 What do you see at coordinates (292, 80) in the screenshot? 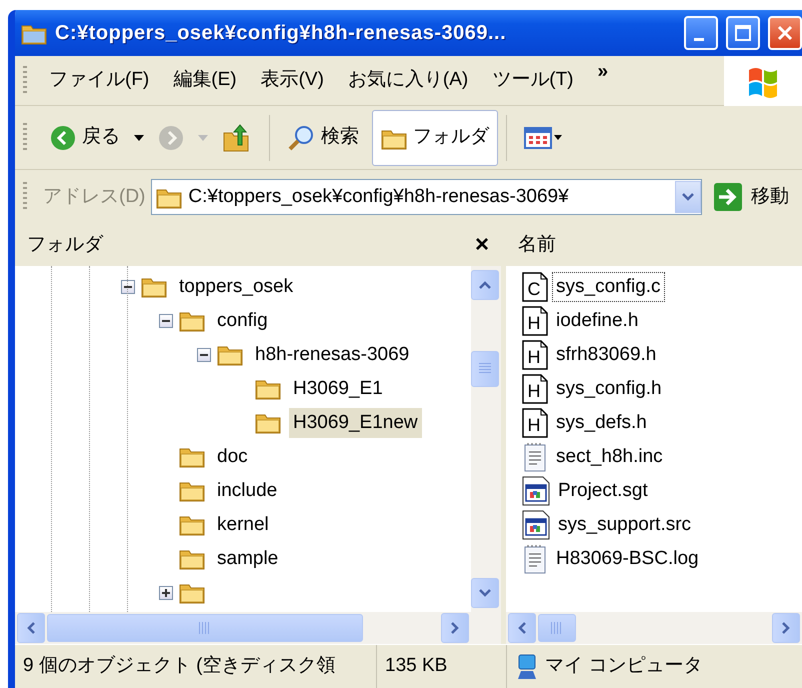
I see `menu-item: 表示(V)` at bounding box center [292, 80].